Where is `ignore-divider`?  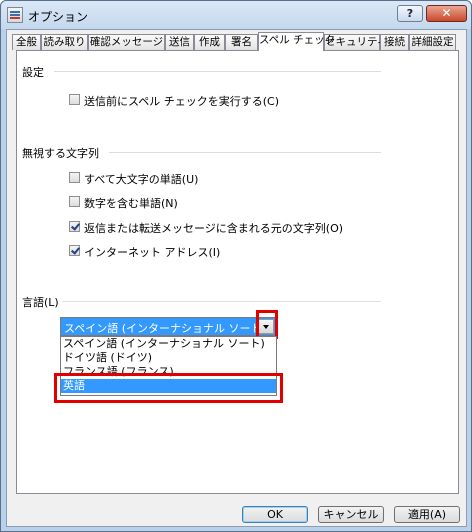 ignore-divider is located at coordinates (245, 152).